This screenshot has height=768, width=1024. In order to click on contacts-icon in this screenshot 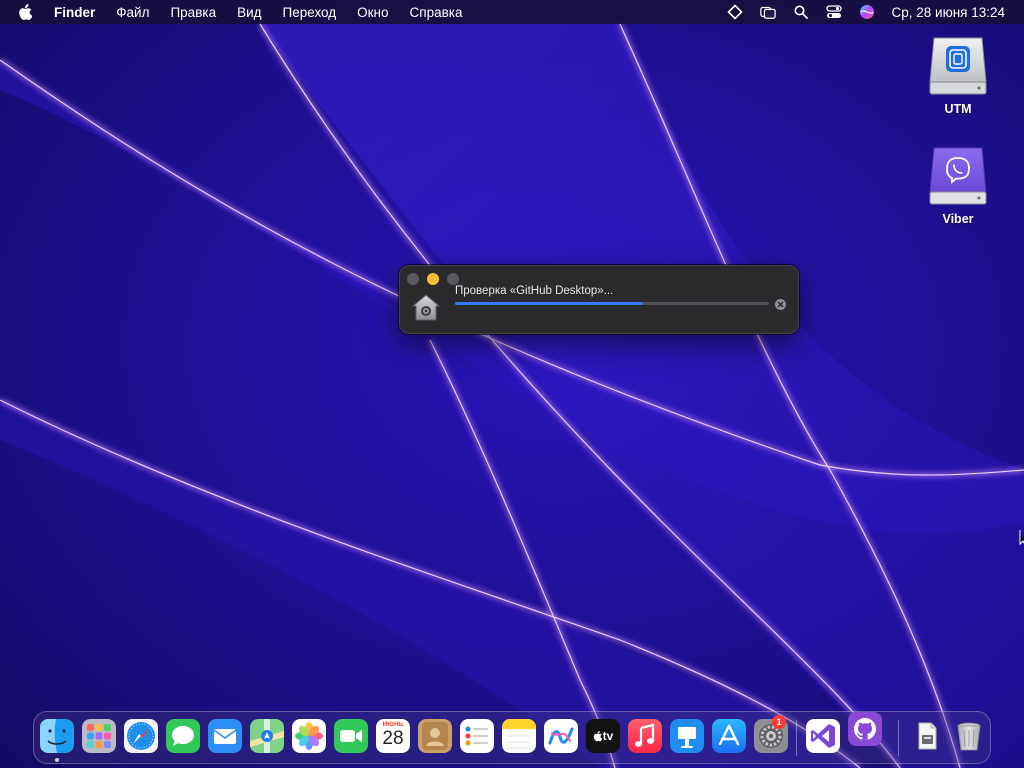, I will do `click(435, 736)`.